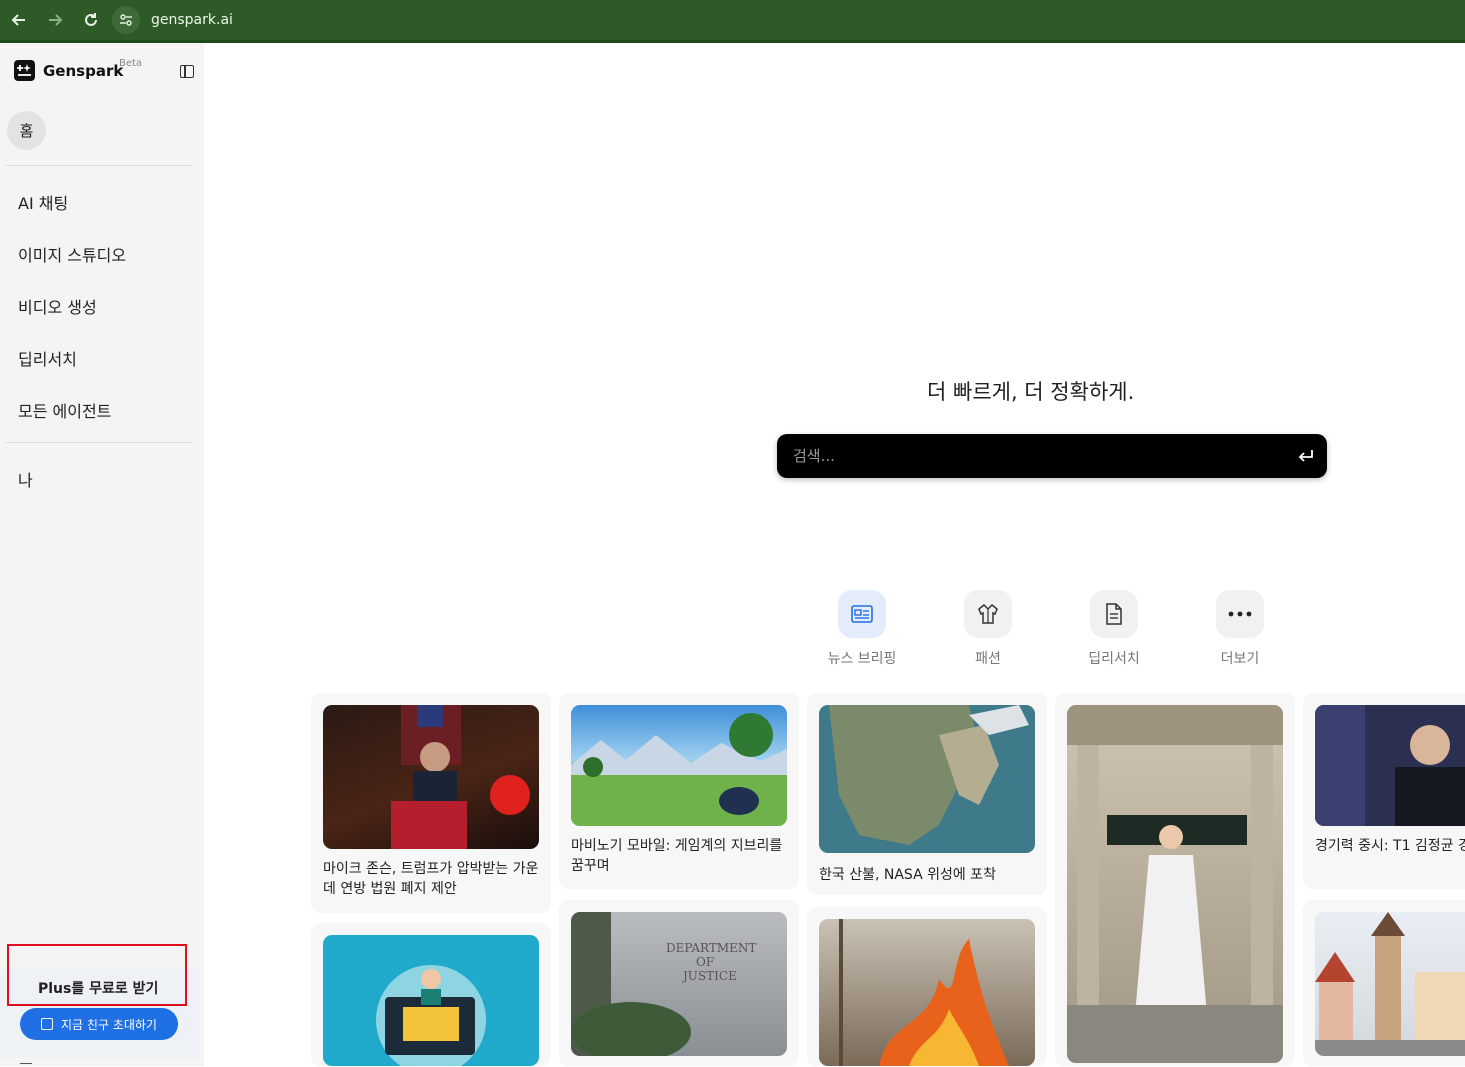  What do you see at coordinates (677, 856) in the screenshot?
I see `news-card-title: 마비노기 모바일: 게임계의 지브리를 꿈꾸며` at bounding box center [677, 856].